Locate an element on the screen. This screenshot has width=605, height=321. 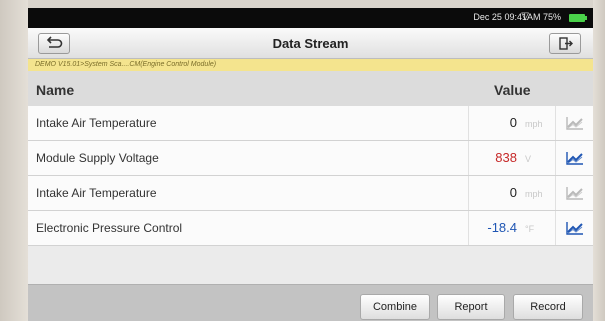
device-bezel-left is located at coordinates (14, 160).